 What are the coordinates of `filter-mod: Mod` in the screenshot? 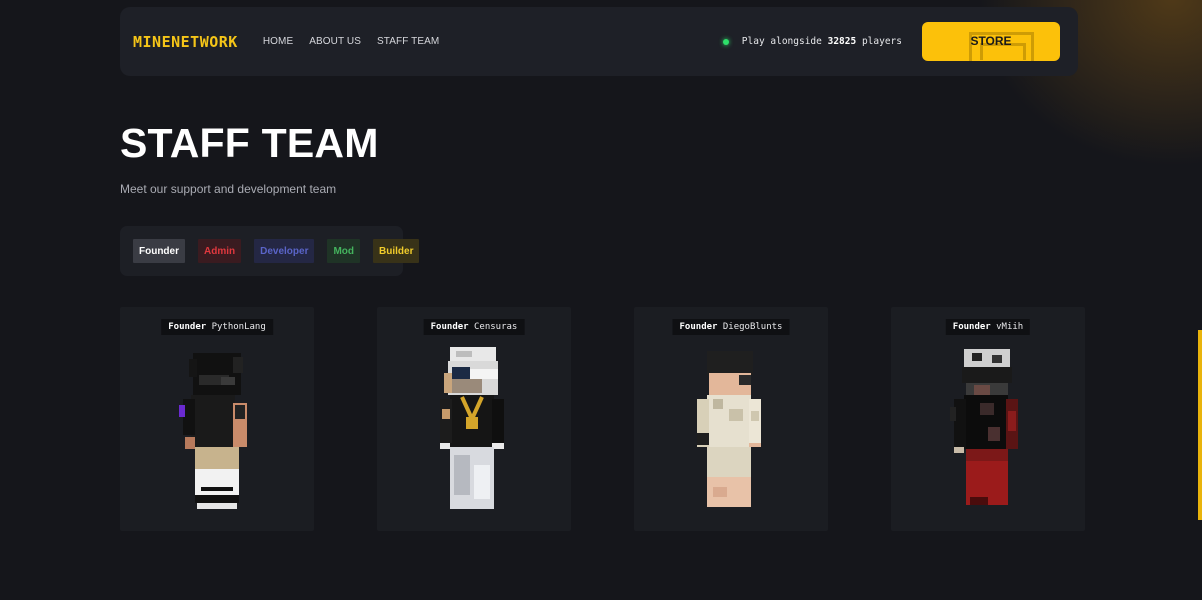 It's located at (344, 251).